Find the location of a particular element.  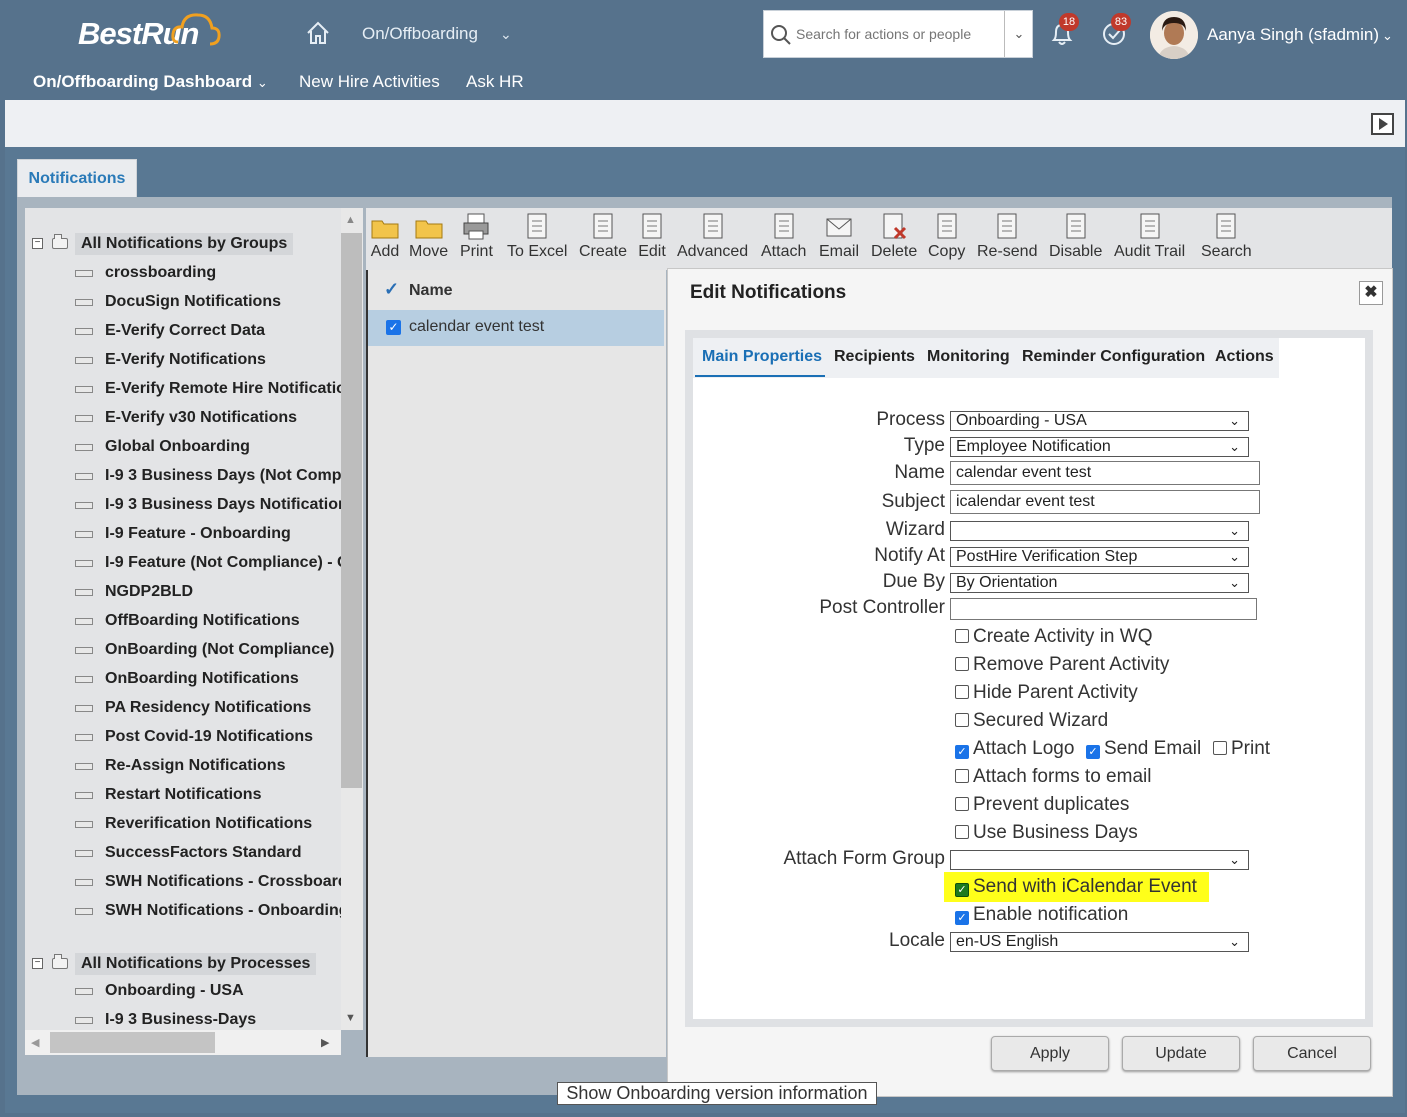

attach-logo-checkbox: ✓ is located at coordinates (962, 752).